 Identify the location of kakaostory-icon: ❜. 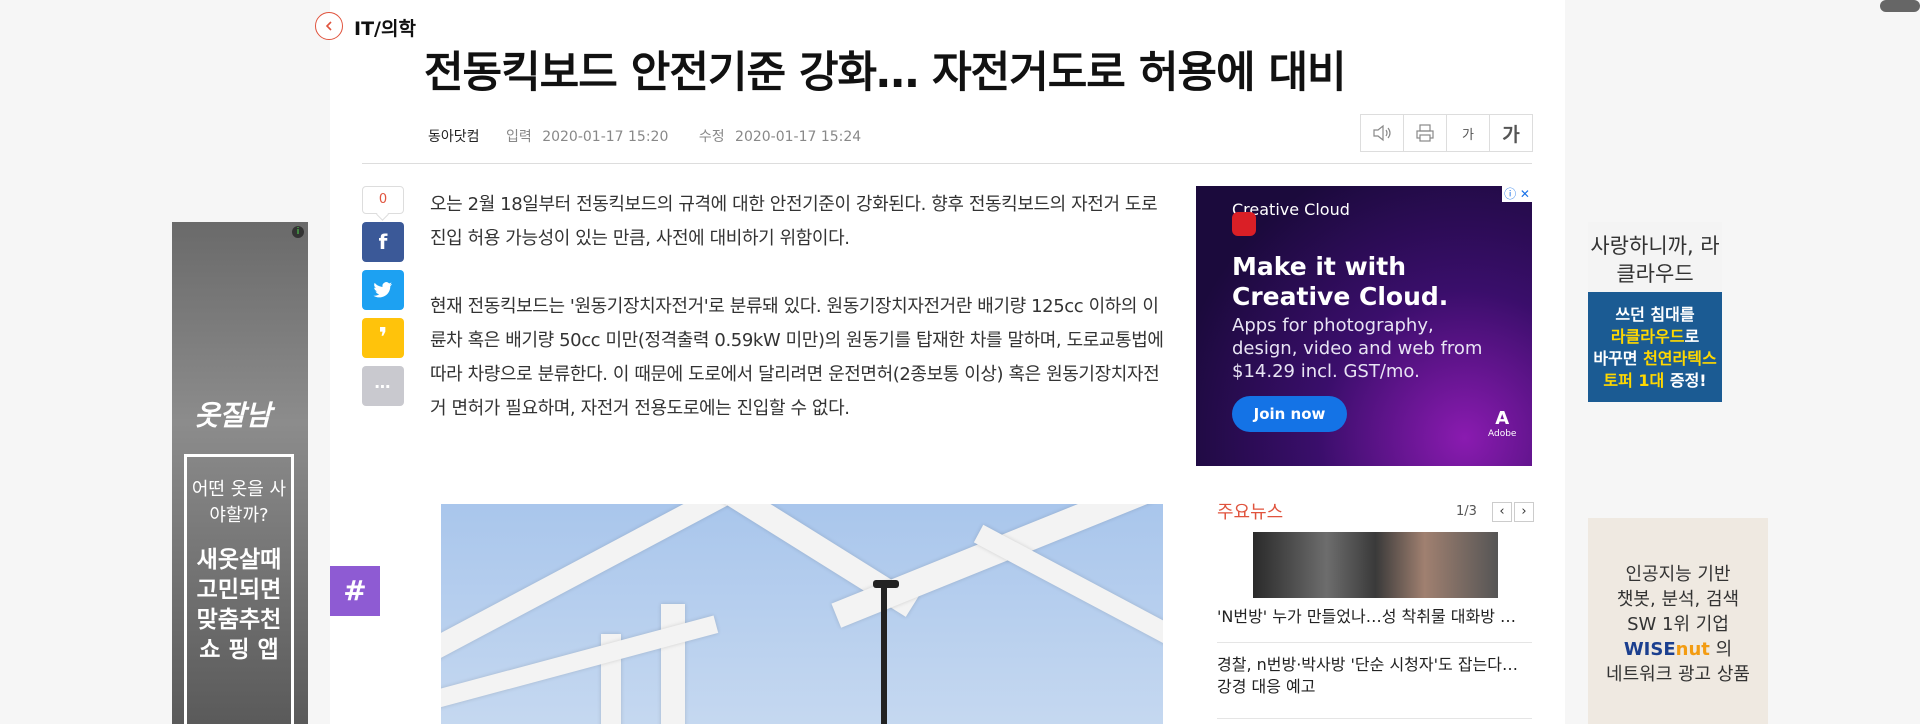
(383, 338).